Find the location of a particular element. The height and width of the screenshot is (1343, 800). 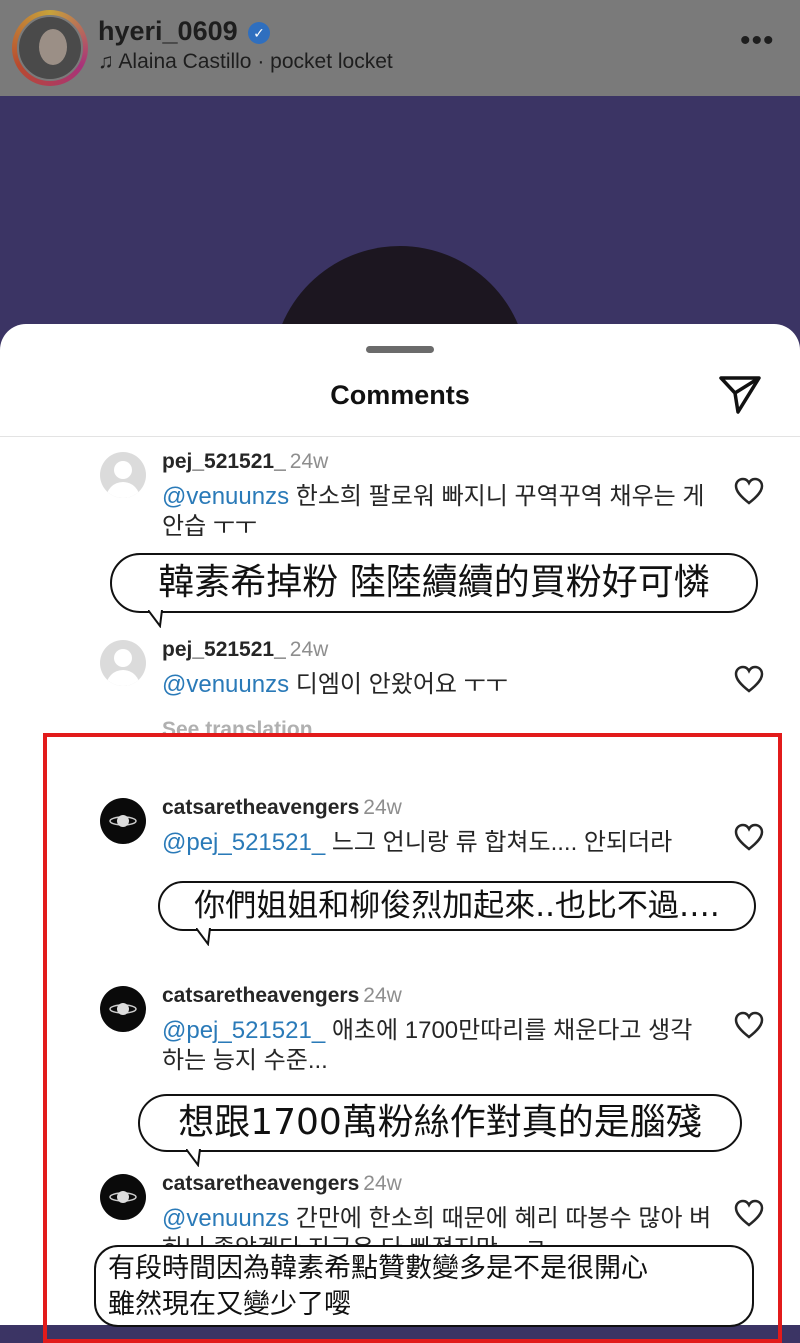

translation-bubble: 有段時間因為韓素希點贊數變多是不是很開心 雖然現在又變少了嘤 is located at coordinates (424, 1286).